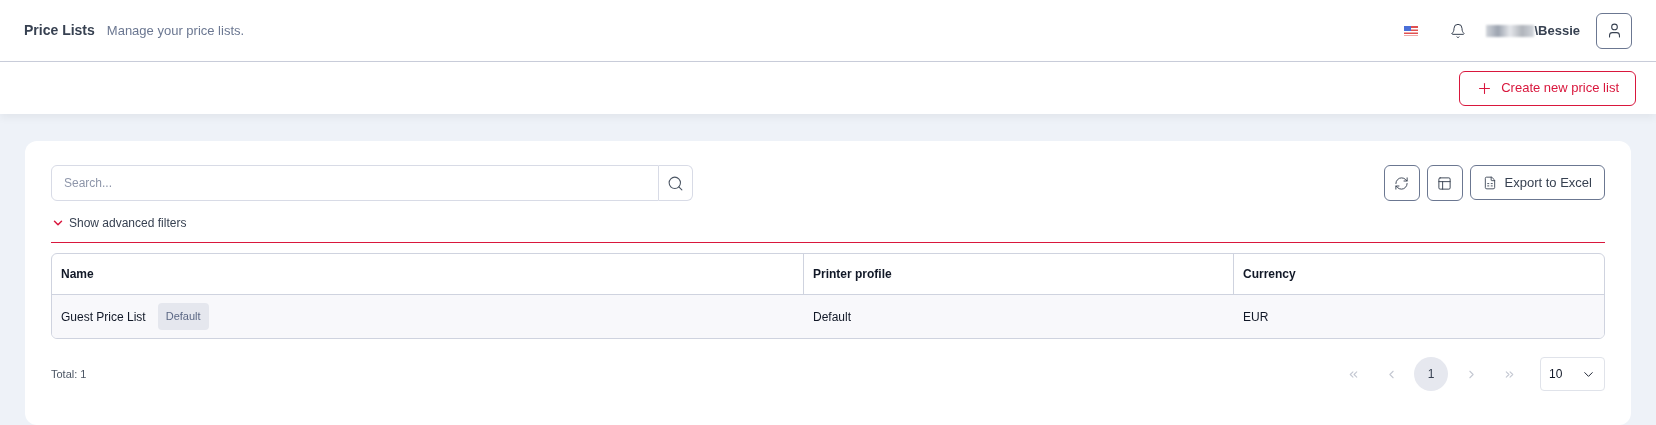 The width and height of the screenshot is (1656, 425). I want to click on page-button: 1, so click(1431, 374).